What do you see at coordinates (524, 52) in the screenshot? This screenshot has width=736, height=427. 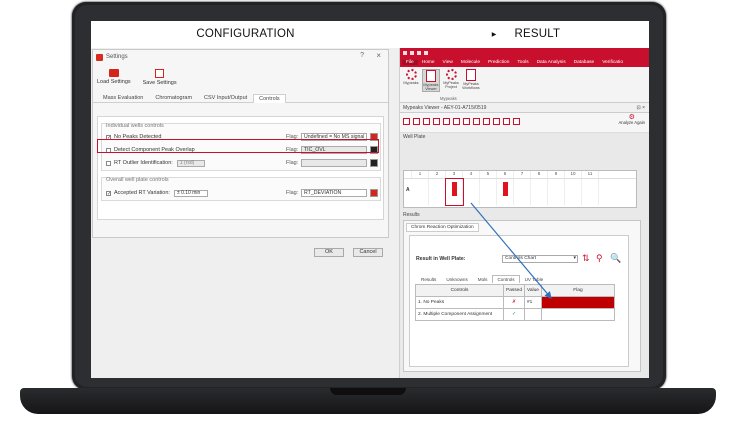 I see `quick-access-bar` at bounding box center [524, 52].